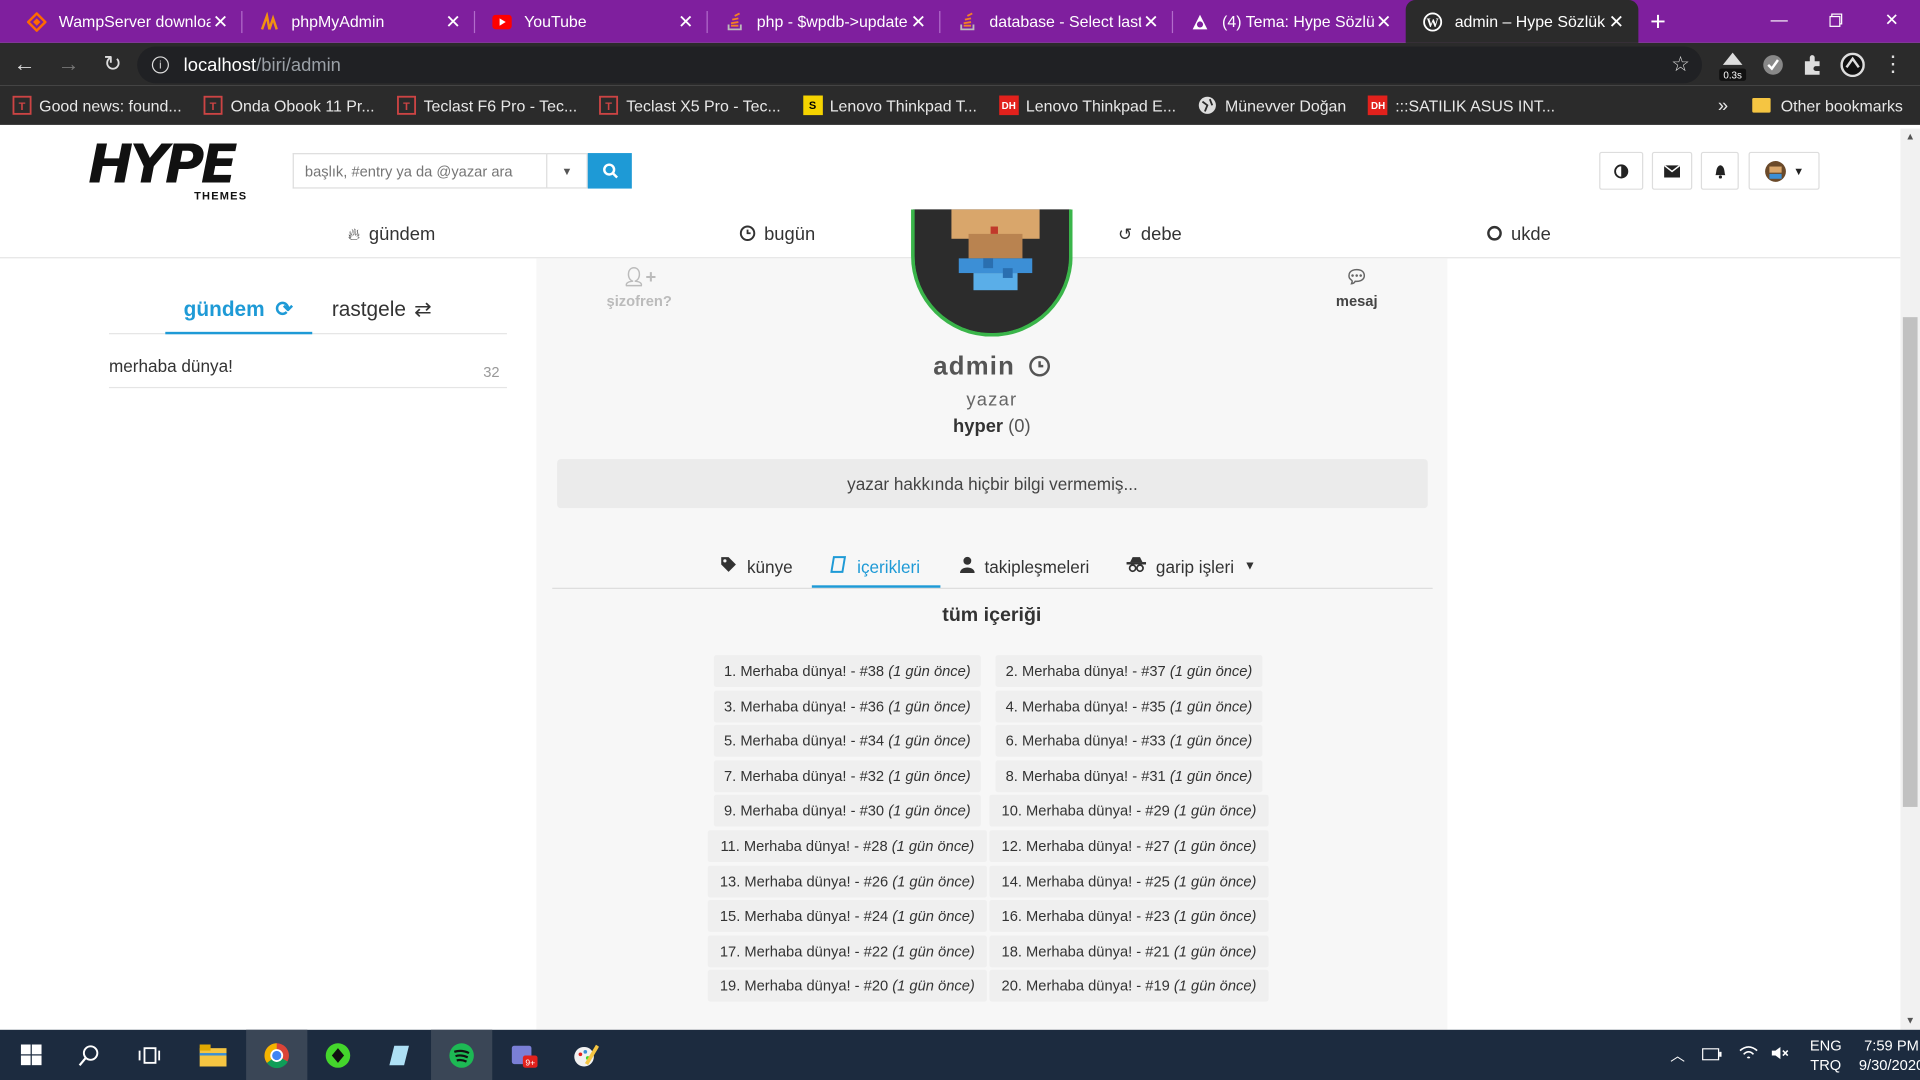  Describe the element at coordinates (1150, 234) in the screenshot. I see `nav-debe: ↺ debe` at that location.